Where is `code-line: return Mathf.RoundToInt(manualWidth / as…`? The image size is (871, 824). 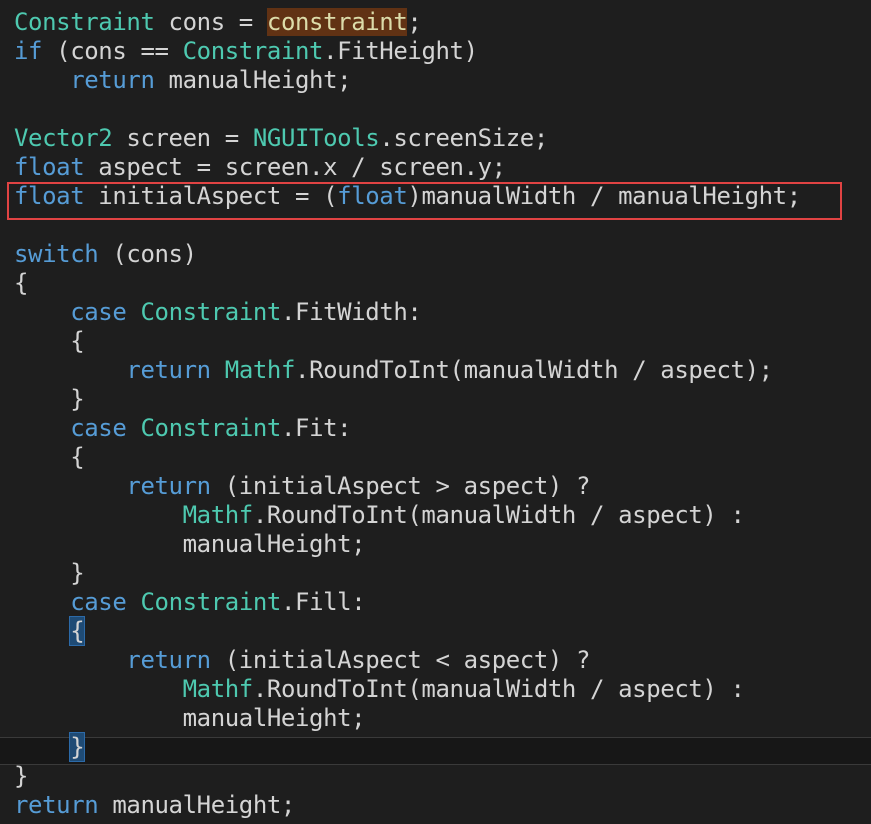 code-line: return Mathf.RoundToInt(manualWidth / as… is located at coordinates (435, 370).